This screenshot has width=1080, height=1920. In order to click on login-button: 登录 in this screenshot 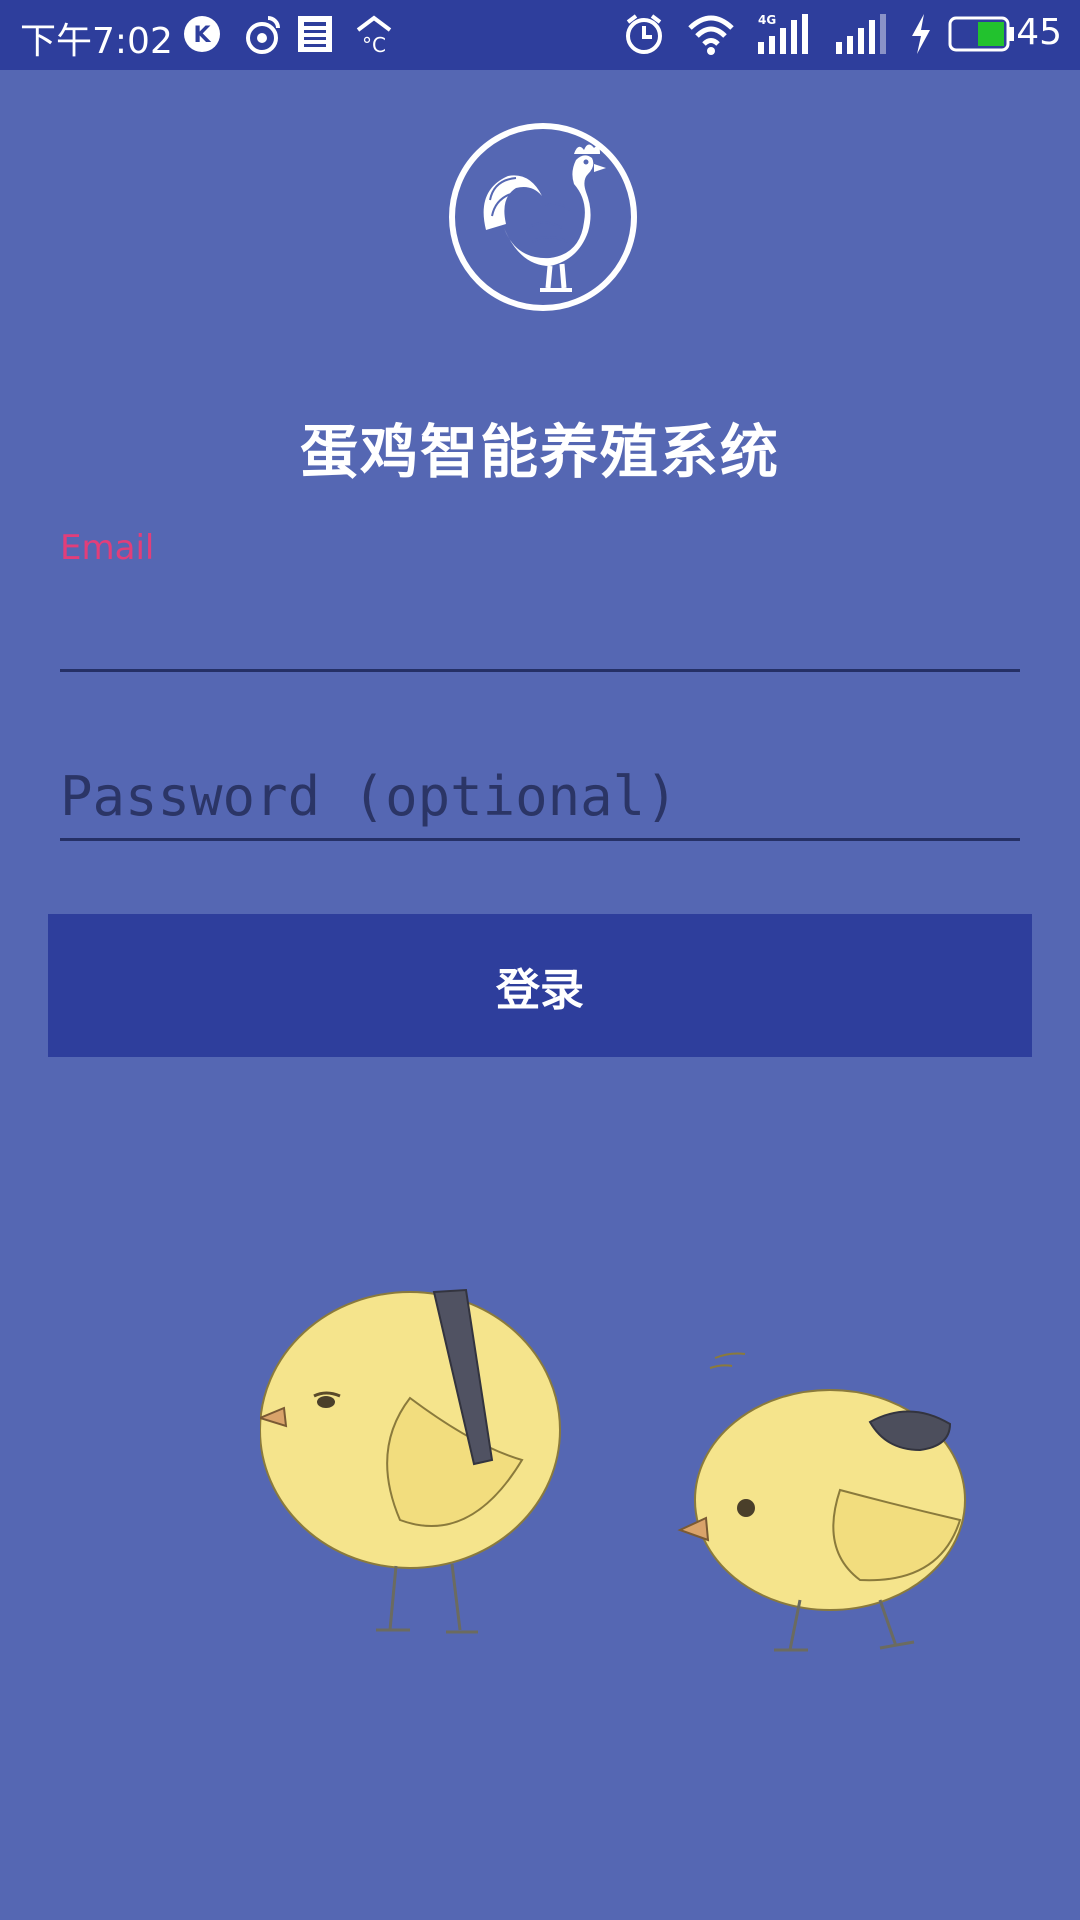, I will do `click(540, 985)`.